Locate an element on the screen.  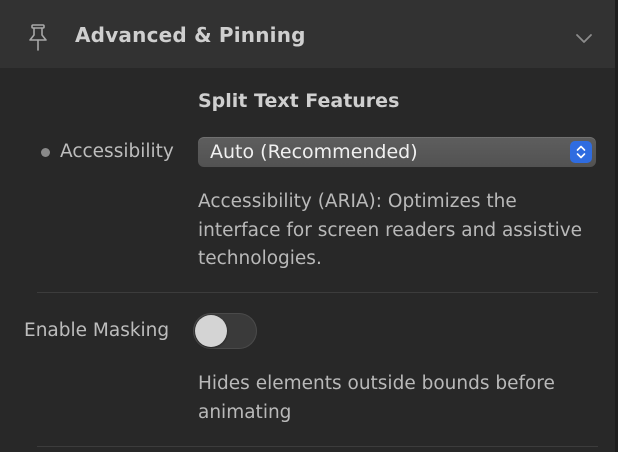
accessibility-select: Auto (Recommended) is located at coordinates (397, 152).